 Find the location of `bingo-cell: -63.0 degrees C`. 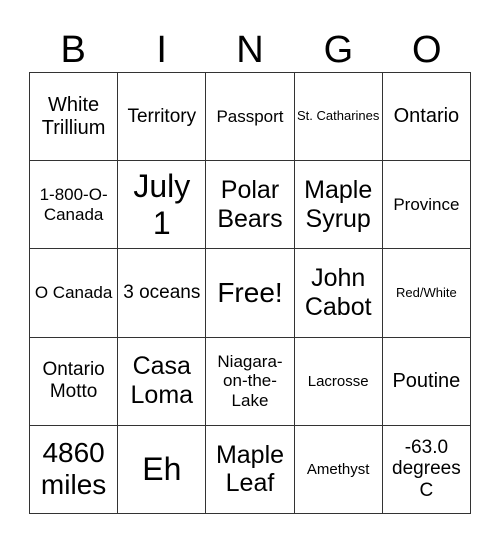

bingo-cell: -63.0 degrees C is located at coordinates (426, 469).